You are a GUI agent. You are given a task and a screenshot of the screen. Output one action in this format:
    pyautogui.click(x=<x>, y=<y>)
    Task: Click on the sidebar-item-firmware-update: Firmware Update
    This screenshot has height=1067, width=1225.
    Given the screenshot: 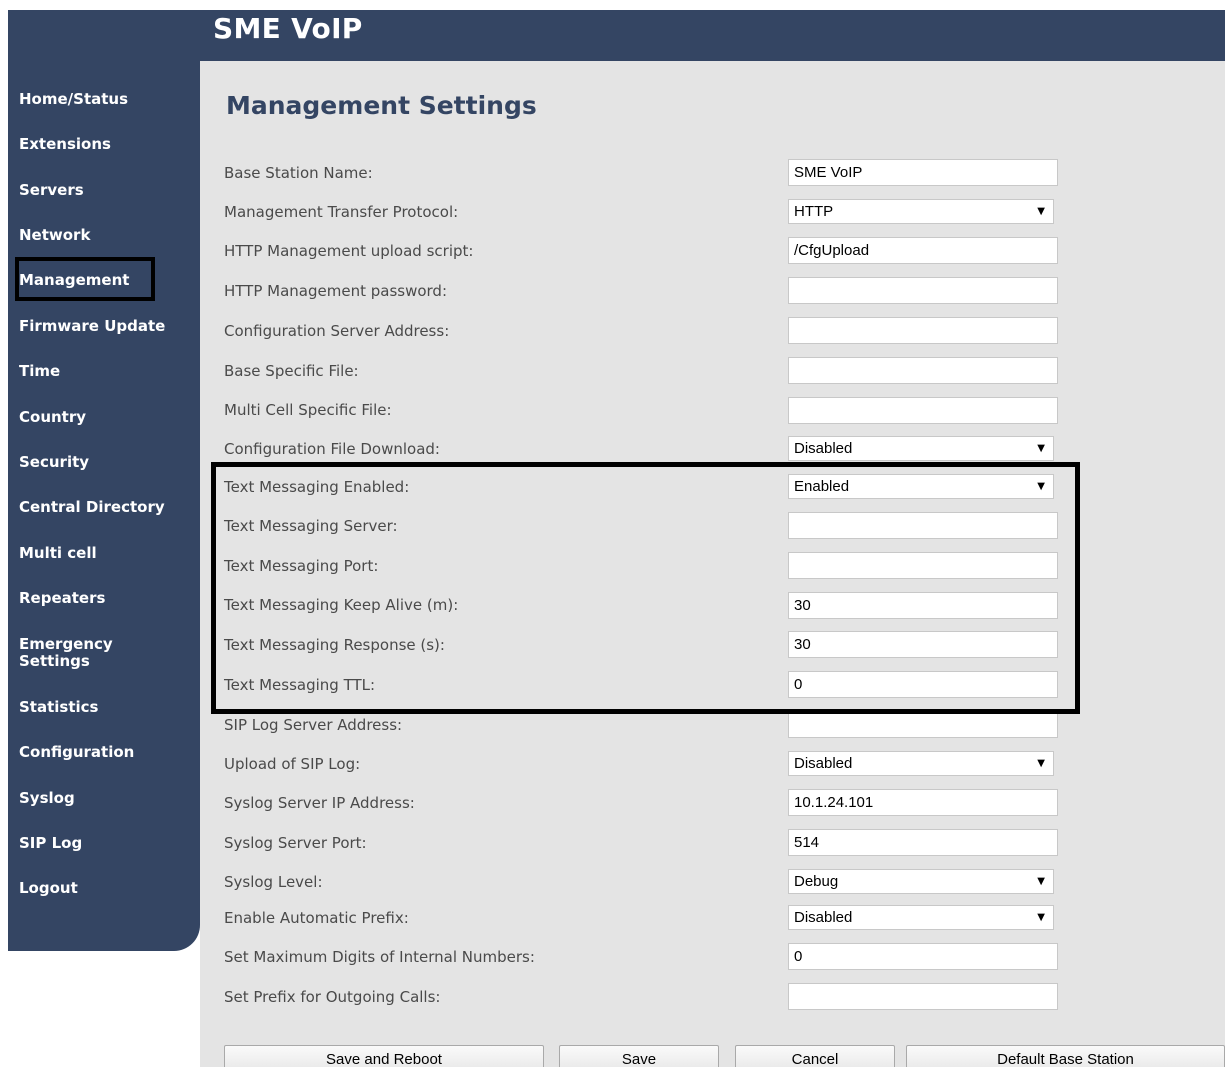 What is the action you would take?
    pyautogui.click(x=92, y=326)
    